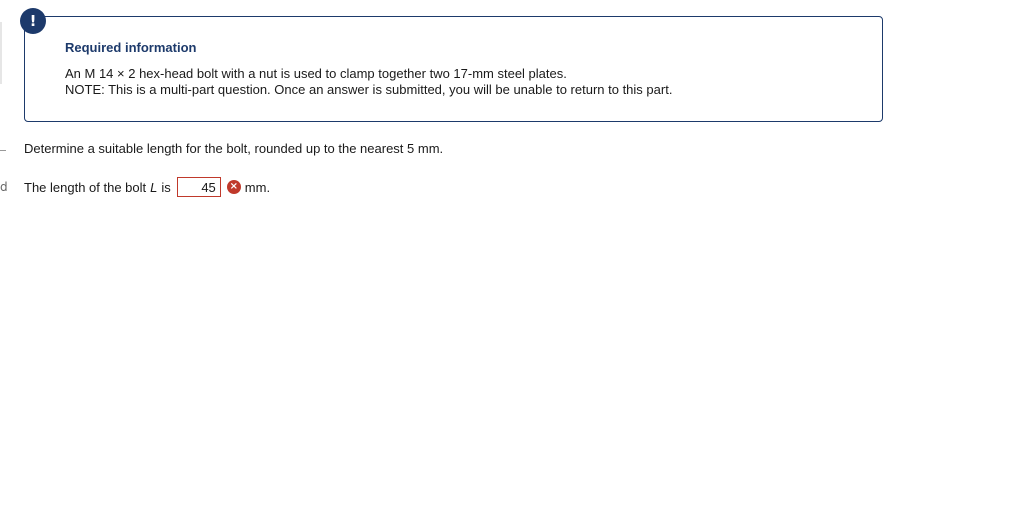 The image size is (1024, 517). I want to click on bolt-length-input, so click(198, 187).